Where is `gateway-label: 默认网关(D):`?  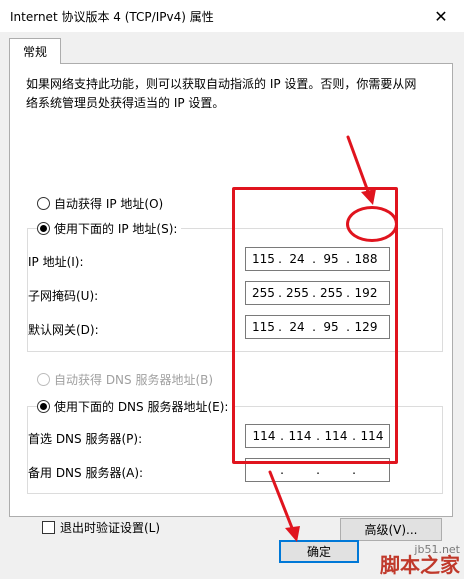 gateway-label: 默认网关(D): is located at coordinates (63, 330).